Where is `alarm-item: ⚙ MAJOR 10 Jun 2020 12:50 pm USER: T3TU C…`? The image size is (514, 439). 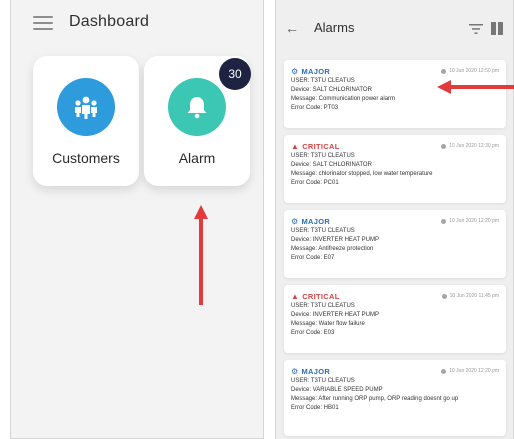 alarm-item: ⚙ MAJOR 10 Jun 2020 12:50 pm USER: T3TU C… is located at coordinates (395, 94).